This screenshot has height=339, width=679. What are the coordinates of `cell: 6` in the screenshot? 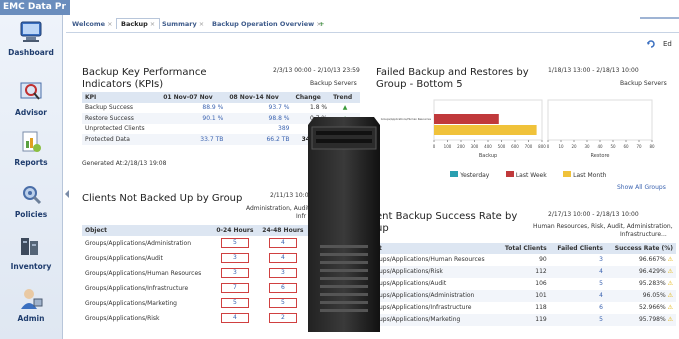 It's located at (578, 308).